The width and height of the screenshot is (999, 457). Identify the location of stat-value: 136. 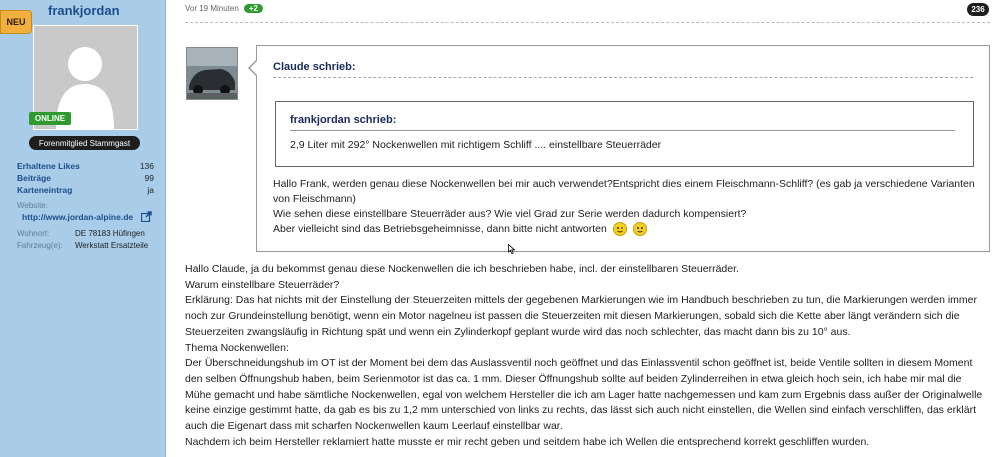
(146, 166).